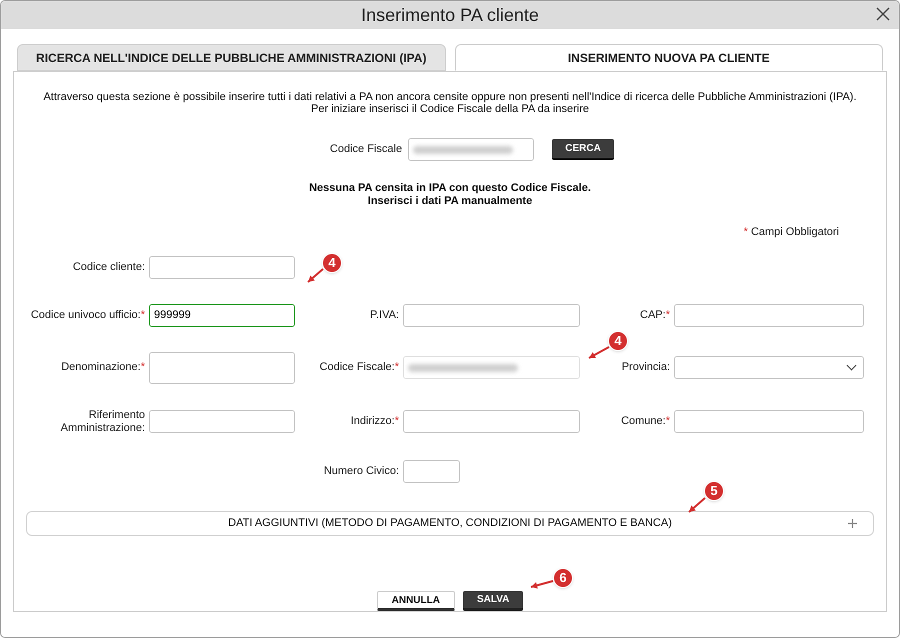  I want to click on field-label: Codice cliente:, so click(108, 267).